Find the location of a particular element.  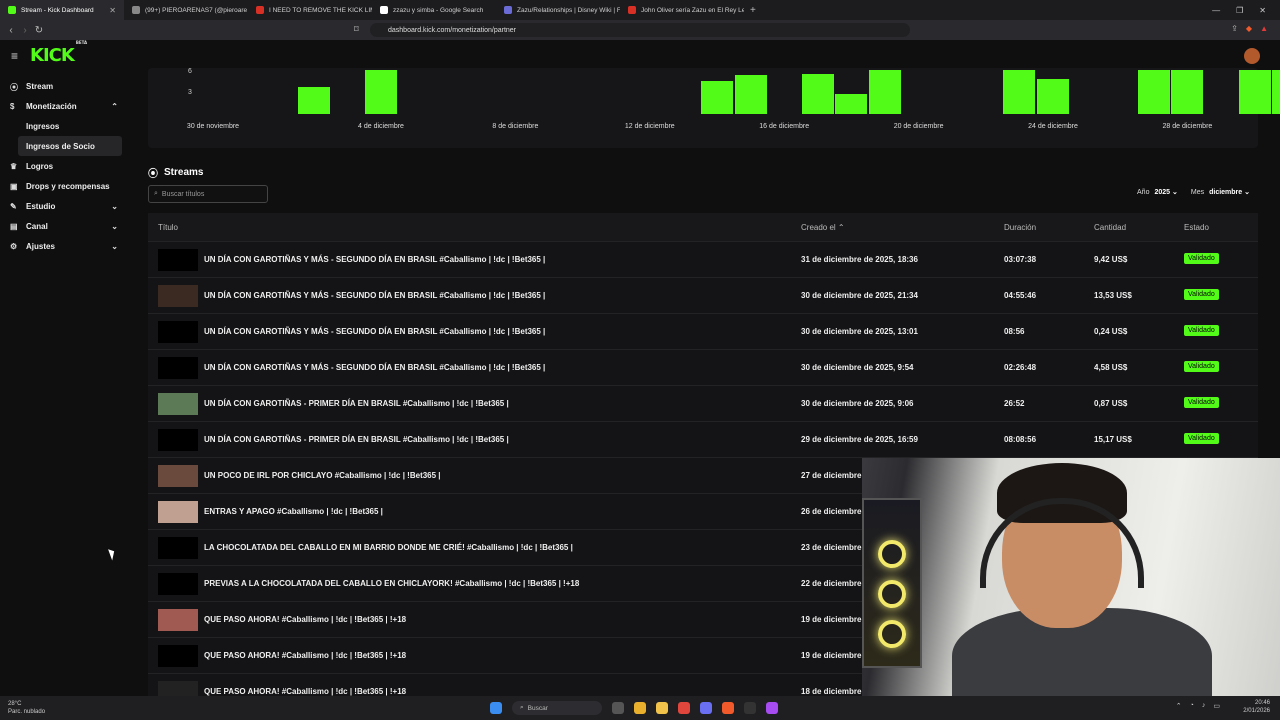

task-view-icon is located at coordinates (618, 708).